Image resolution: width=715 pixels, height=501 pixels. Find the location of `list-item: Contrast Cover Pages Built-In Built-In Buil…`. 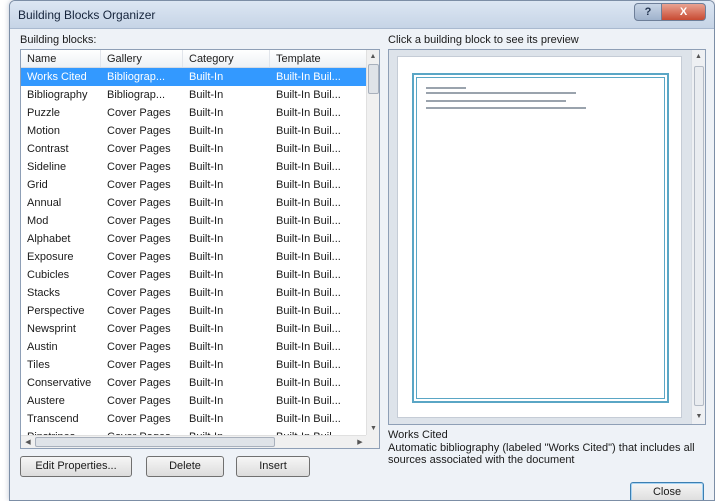

list-item: Contrast Cover Pages Built-In Built-In Buil… is located at coordinates (194, 149).